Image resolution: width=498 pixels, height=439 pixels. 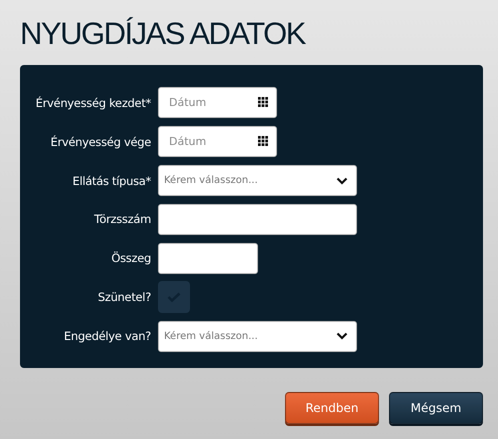 I want to click on field-label: Érvényesség kezdet*, so click(x=93, y=103).